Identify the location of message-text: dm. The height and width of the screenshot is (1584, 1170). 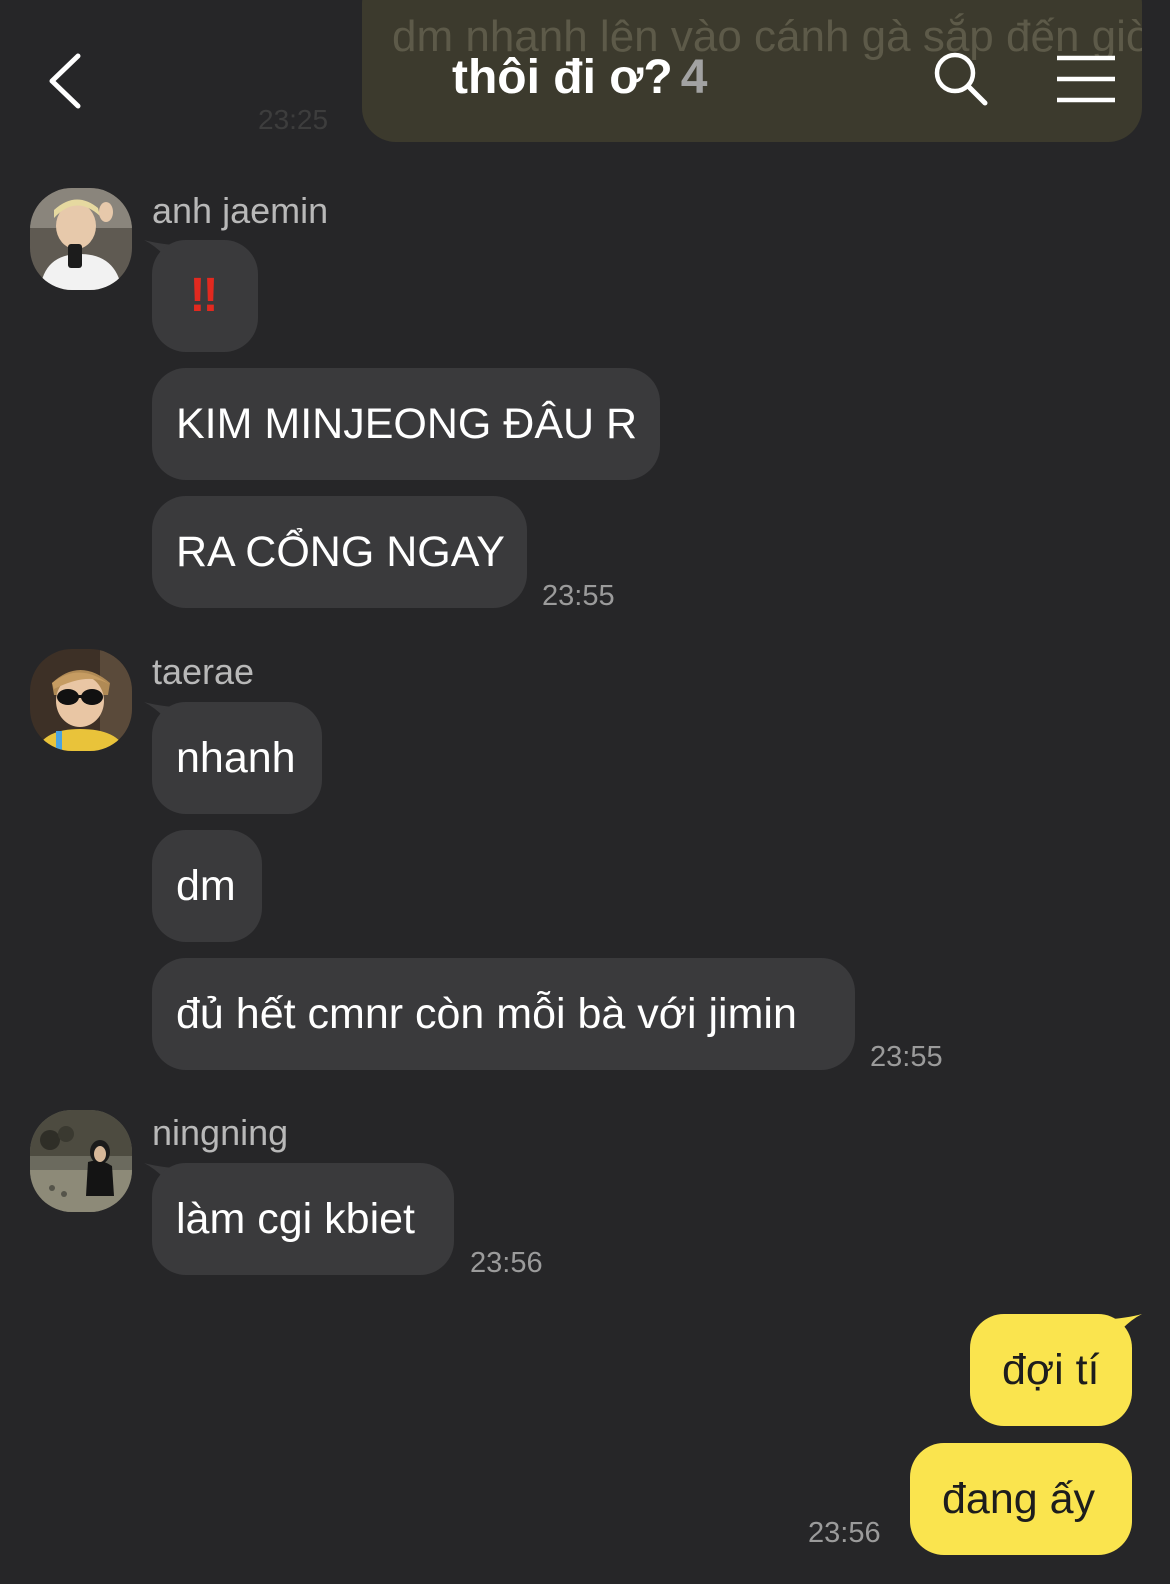
(206, 886).